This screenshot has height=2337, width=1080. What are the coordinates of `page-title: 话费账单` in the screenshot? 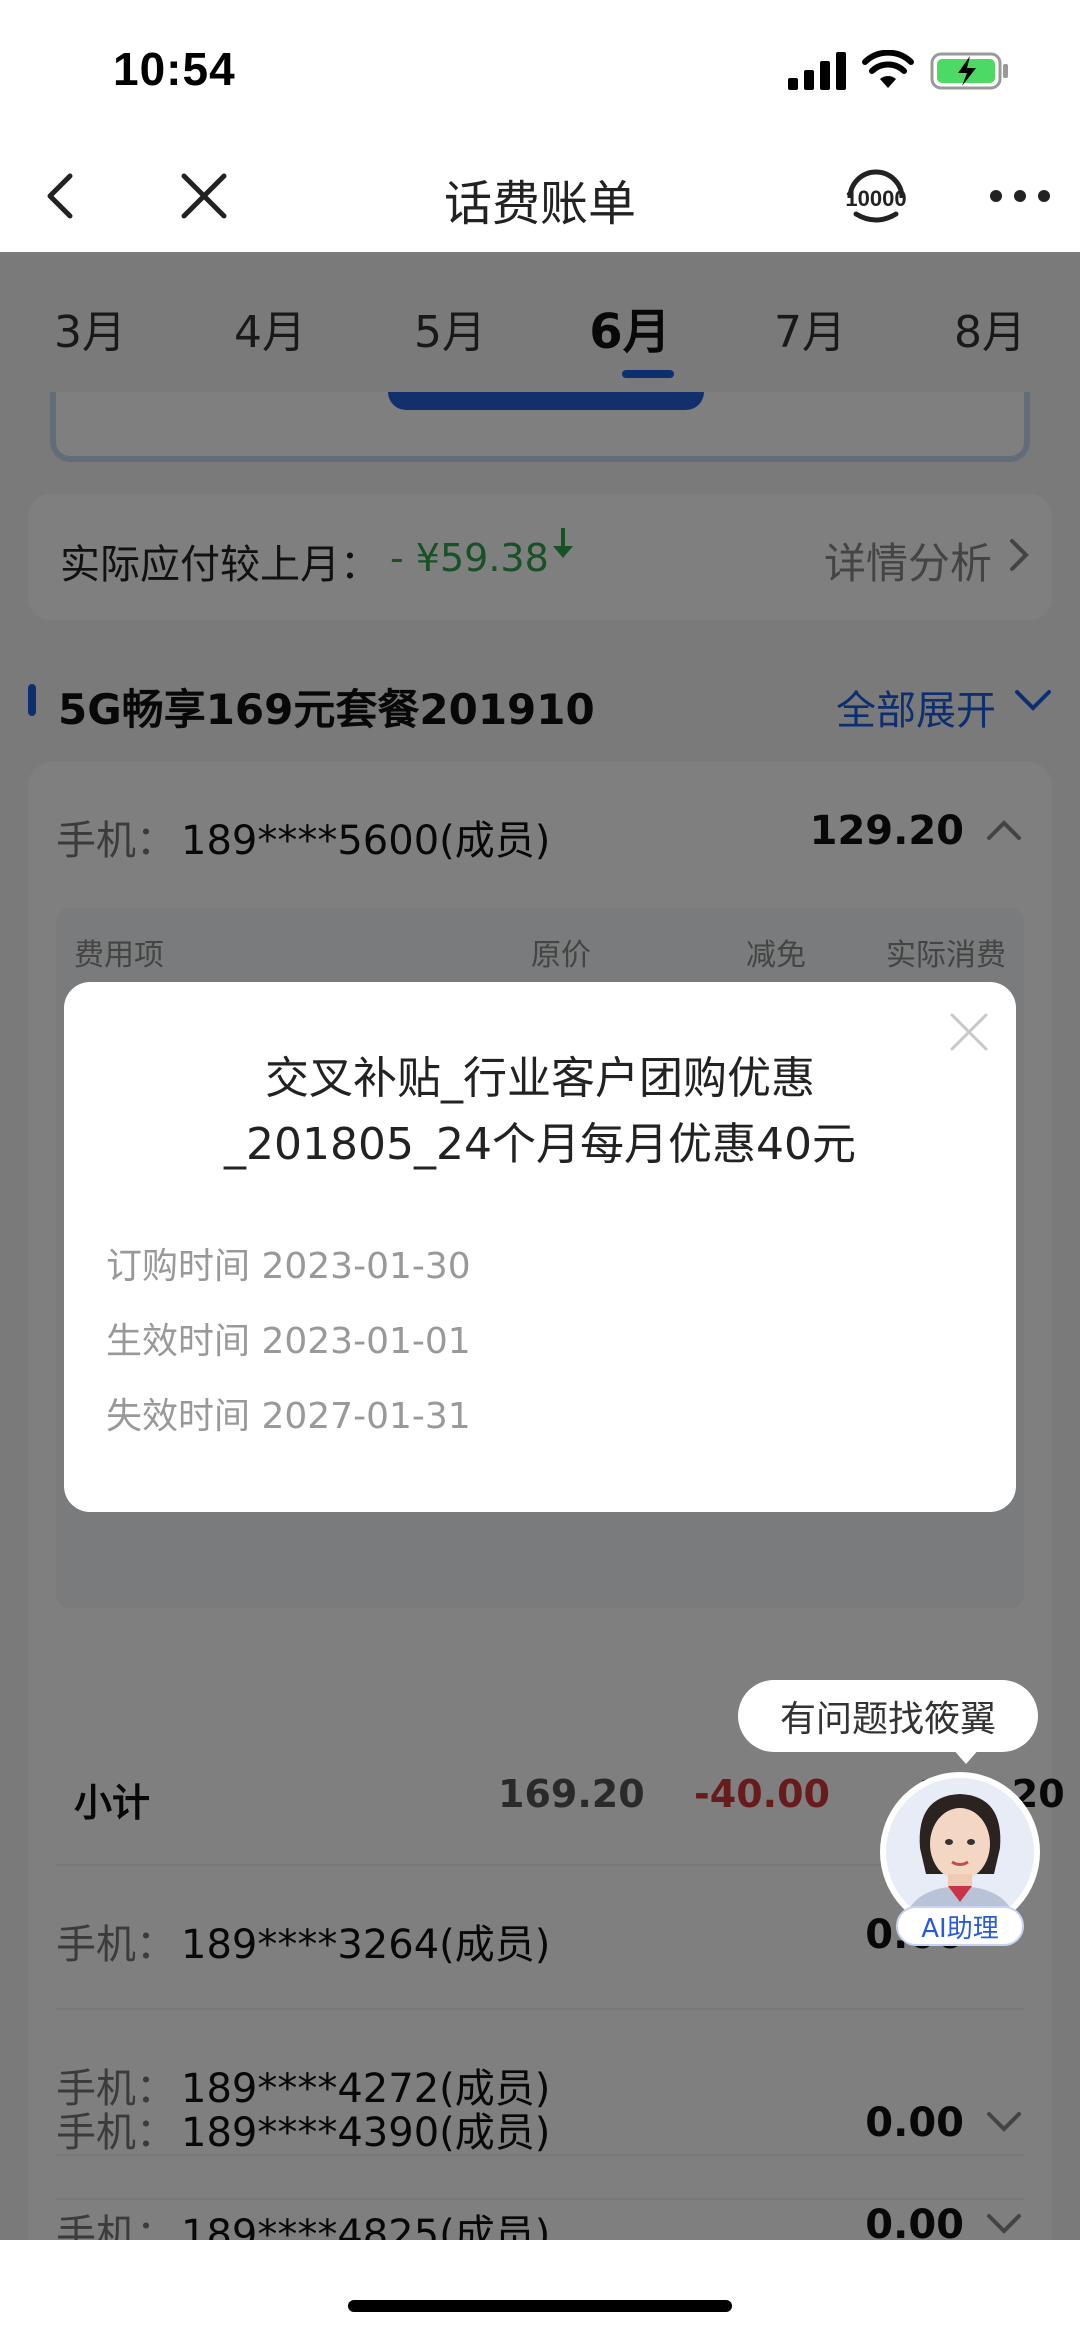 It's located at (539, 204).